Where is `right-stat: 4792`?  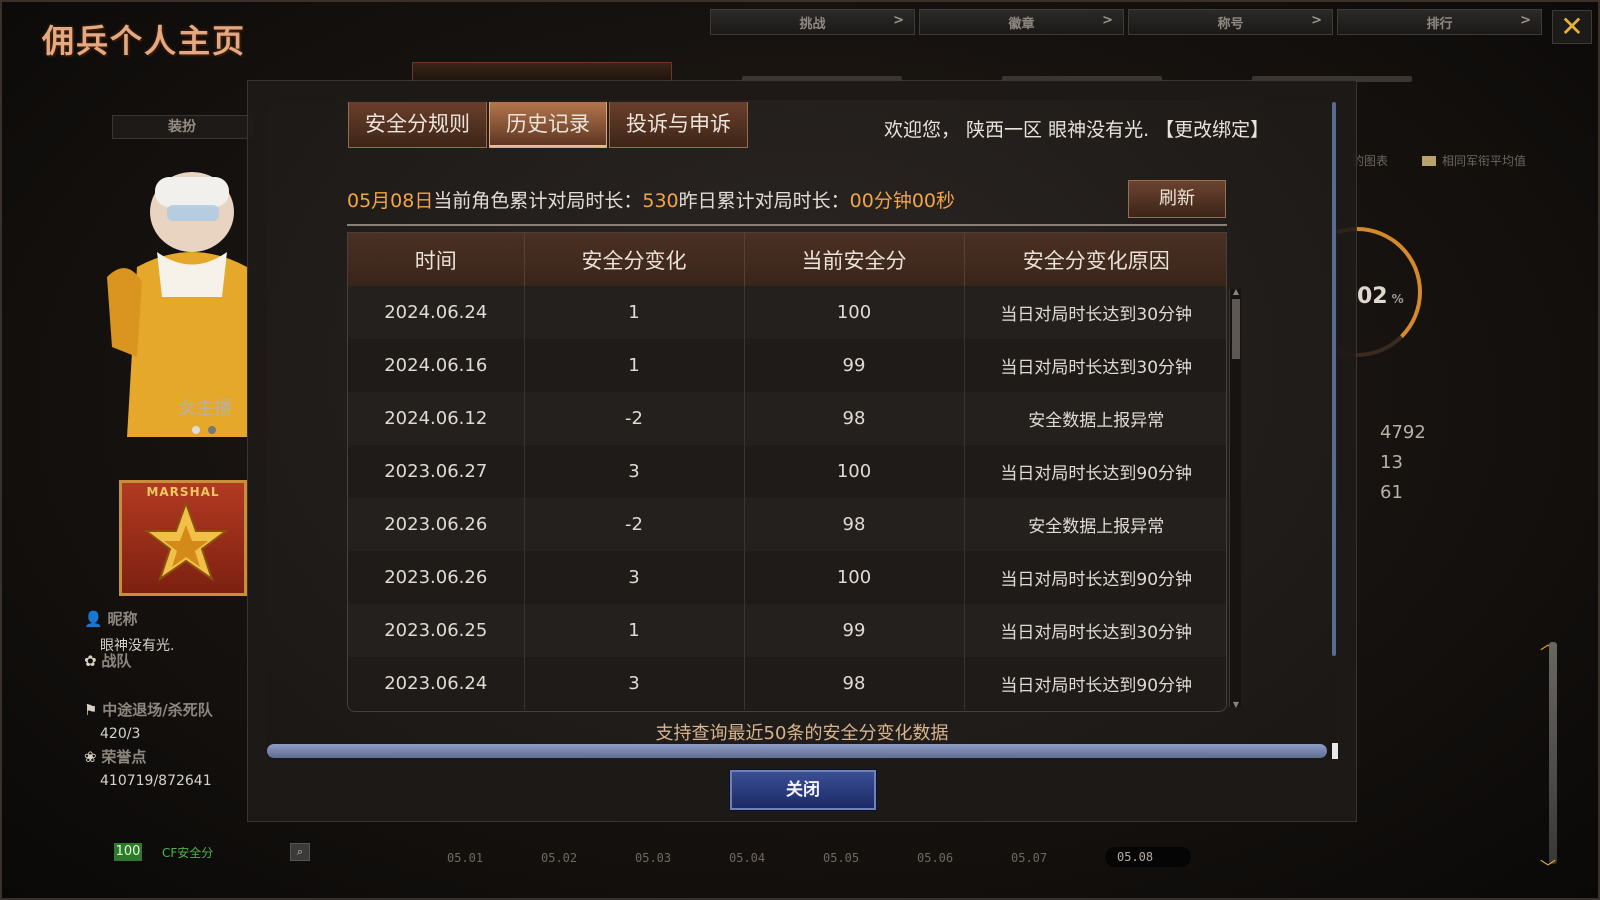 right-stat: 4792 is located at coordinates (1403, 432).